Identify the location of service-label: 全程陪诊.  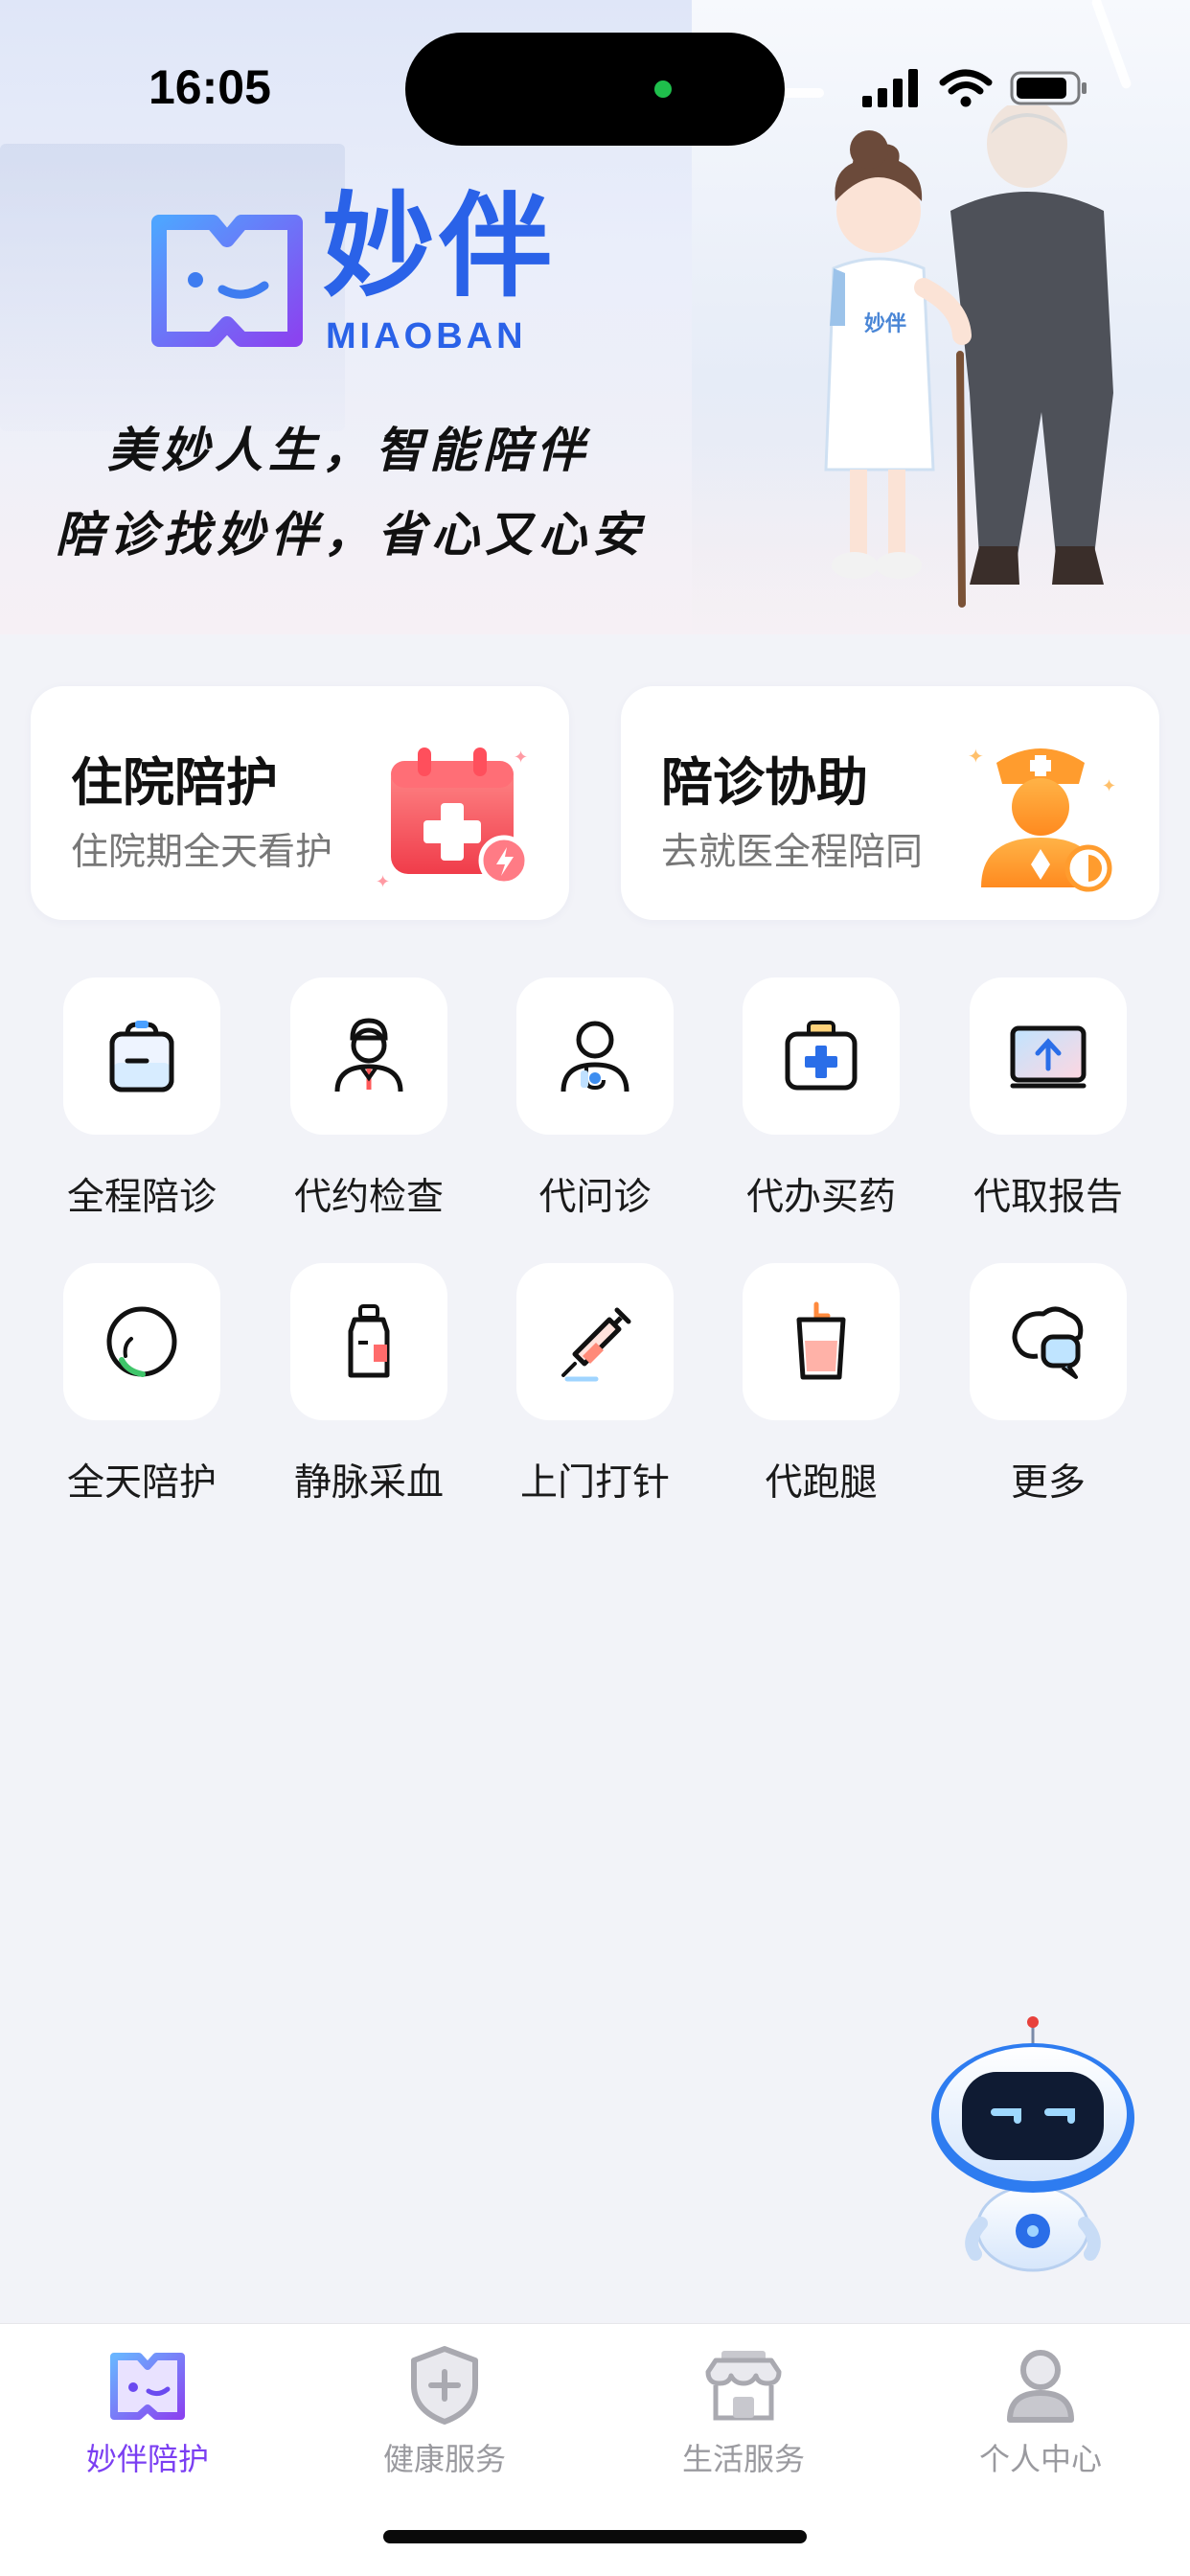
(141, 1197).